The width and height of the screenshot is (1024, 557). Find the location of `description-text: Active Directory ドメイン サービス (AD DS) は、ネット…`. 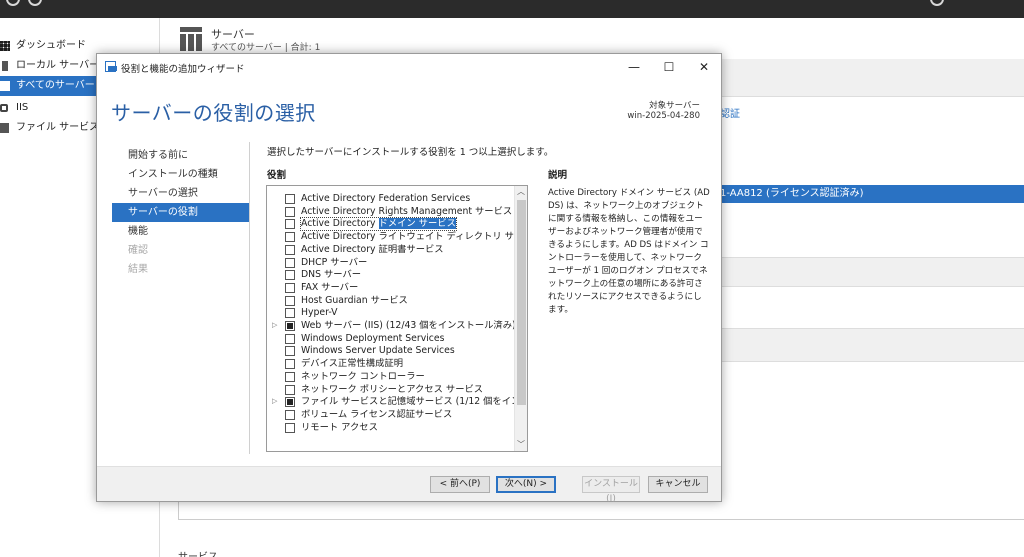

description-text: Active Directory ドメイン サービス (AD DS) は、ネット… is located at coordinates (629, 251).